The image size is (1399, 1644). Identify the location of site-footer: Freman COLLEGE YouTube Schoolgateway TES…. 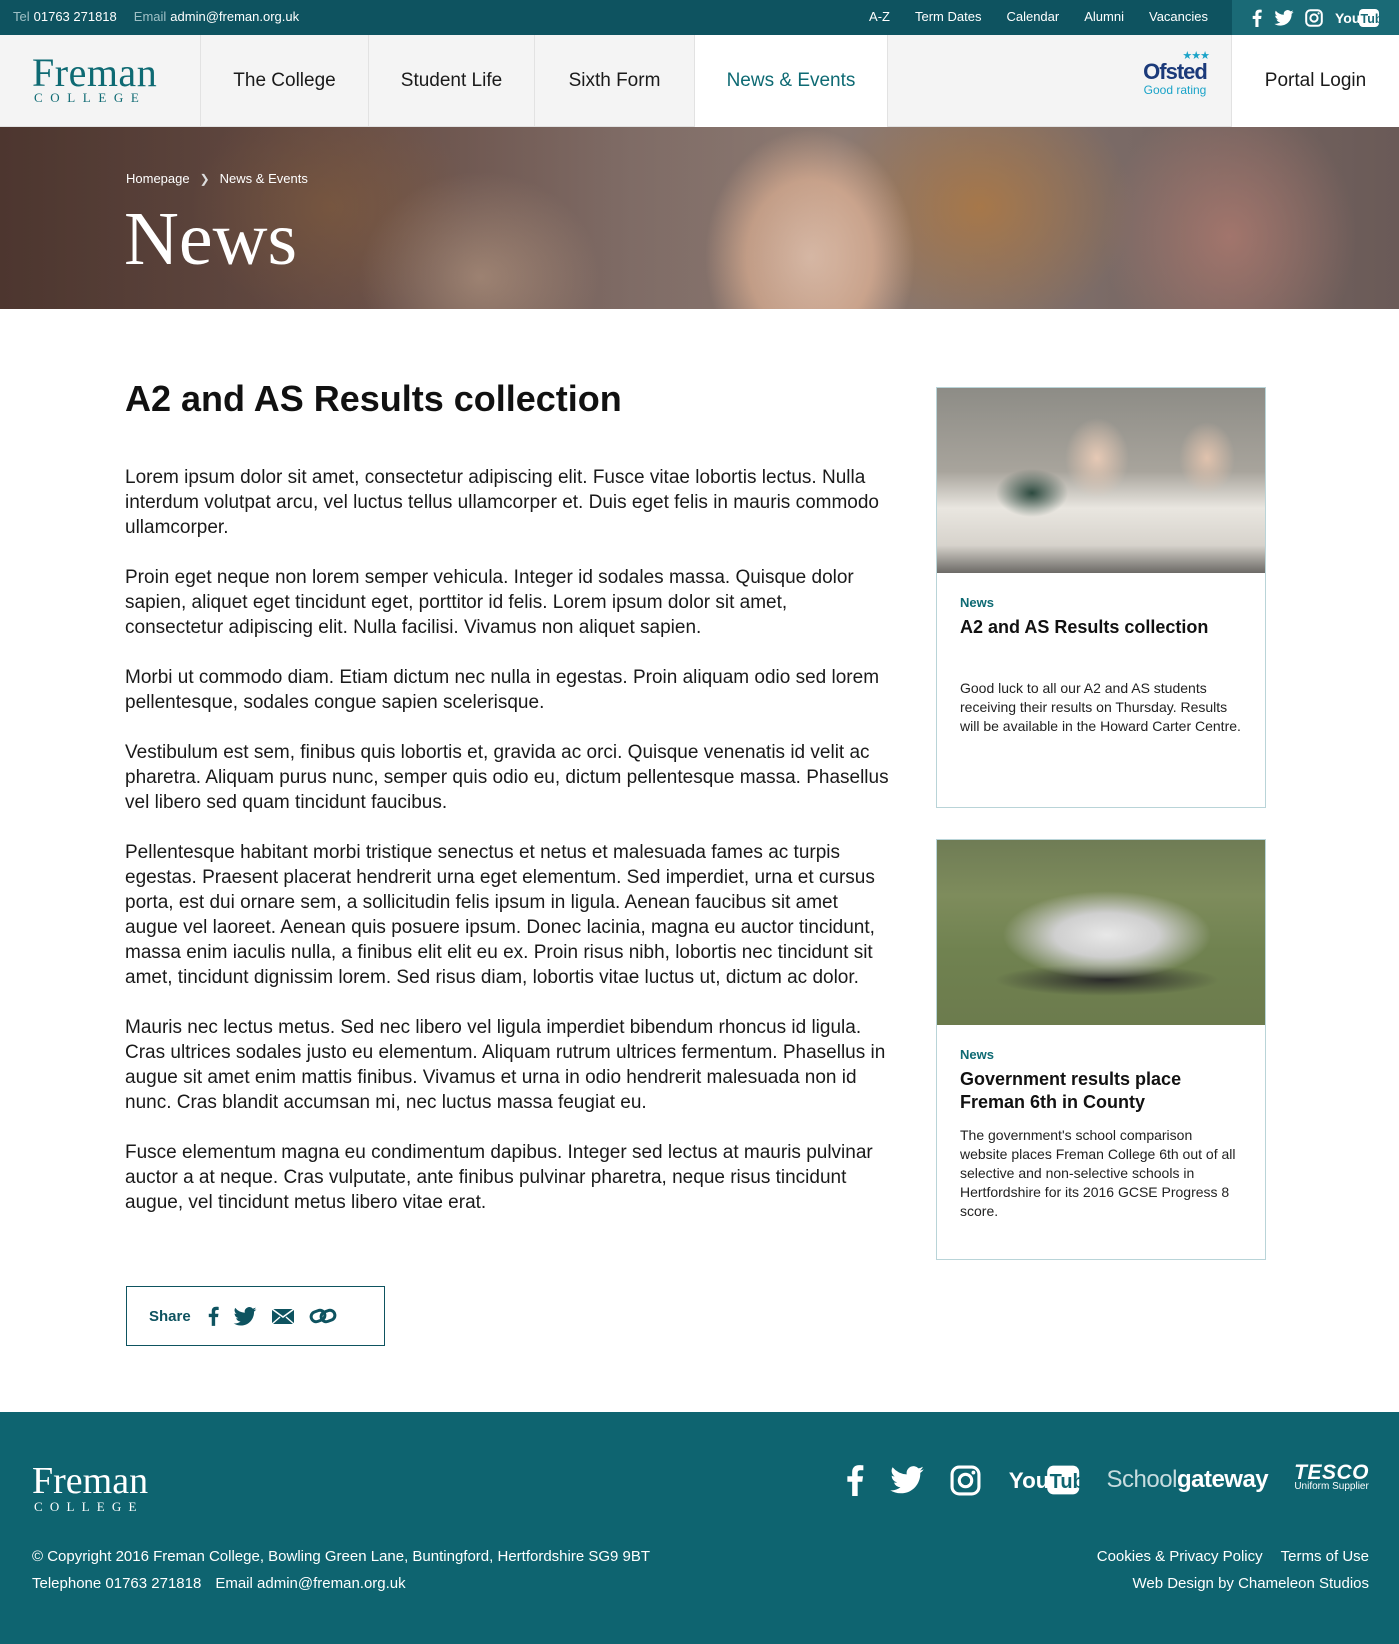
(699, 1528).